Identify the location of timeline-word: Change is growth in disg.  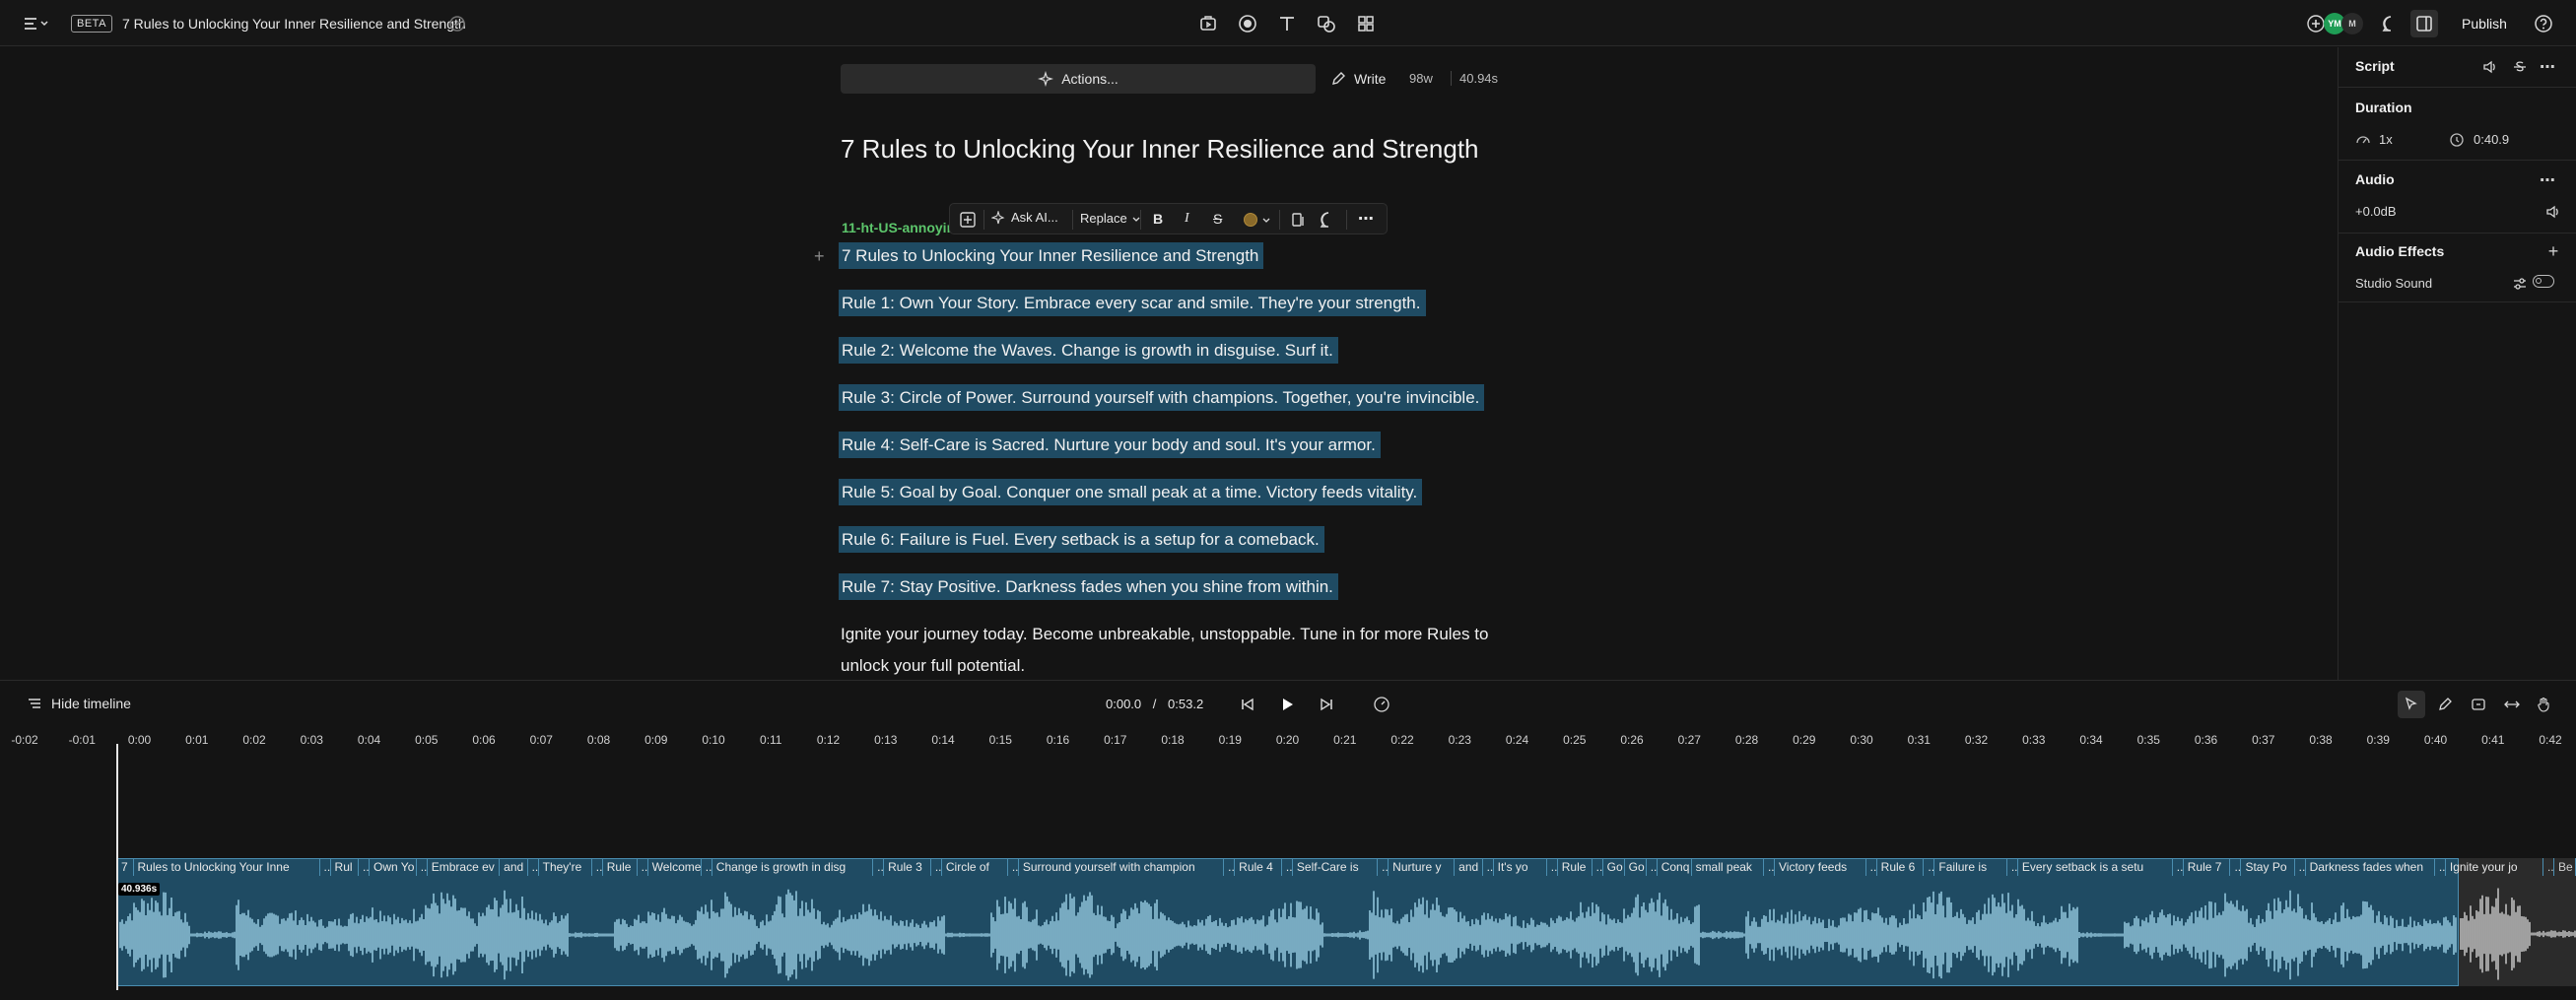
(793, 867).